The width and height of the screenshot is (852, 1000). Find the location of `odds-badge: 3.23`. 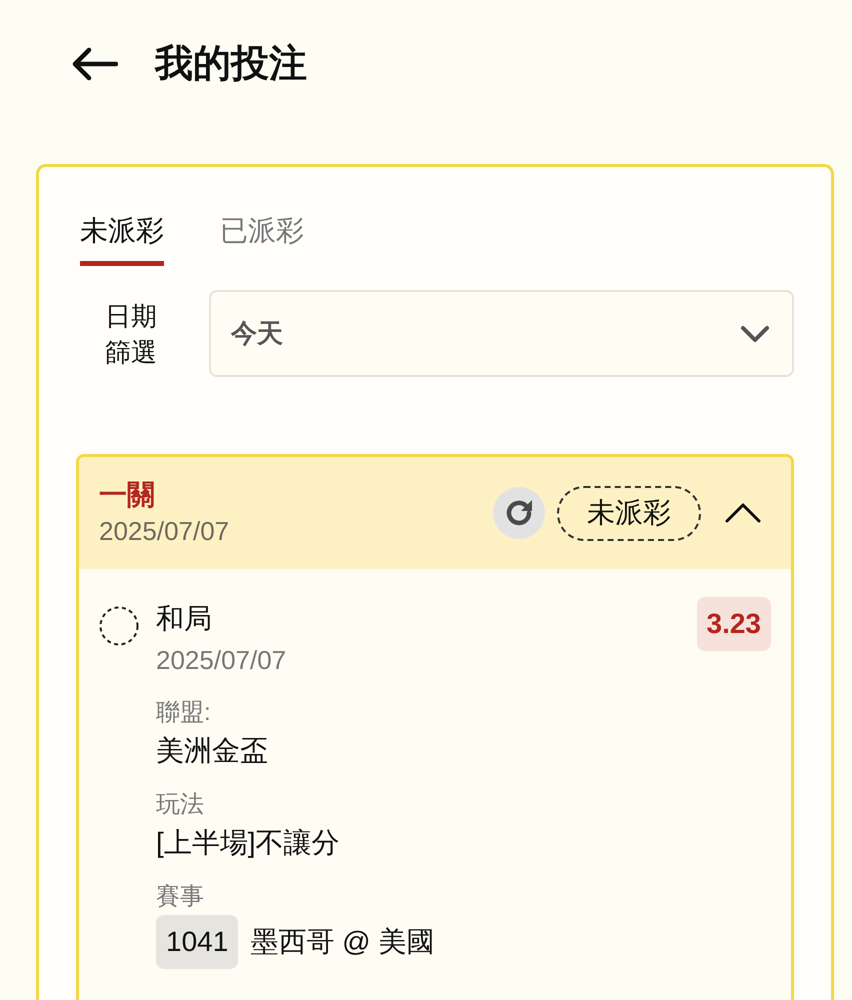

odds-badge: 3.23 is located at coordinates (733, 624).